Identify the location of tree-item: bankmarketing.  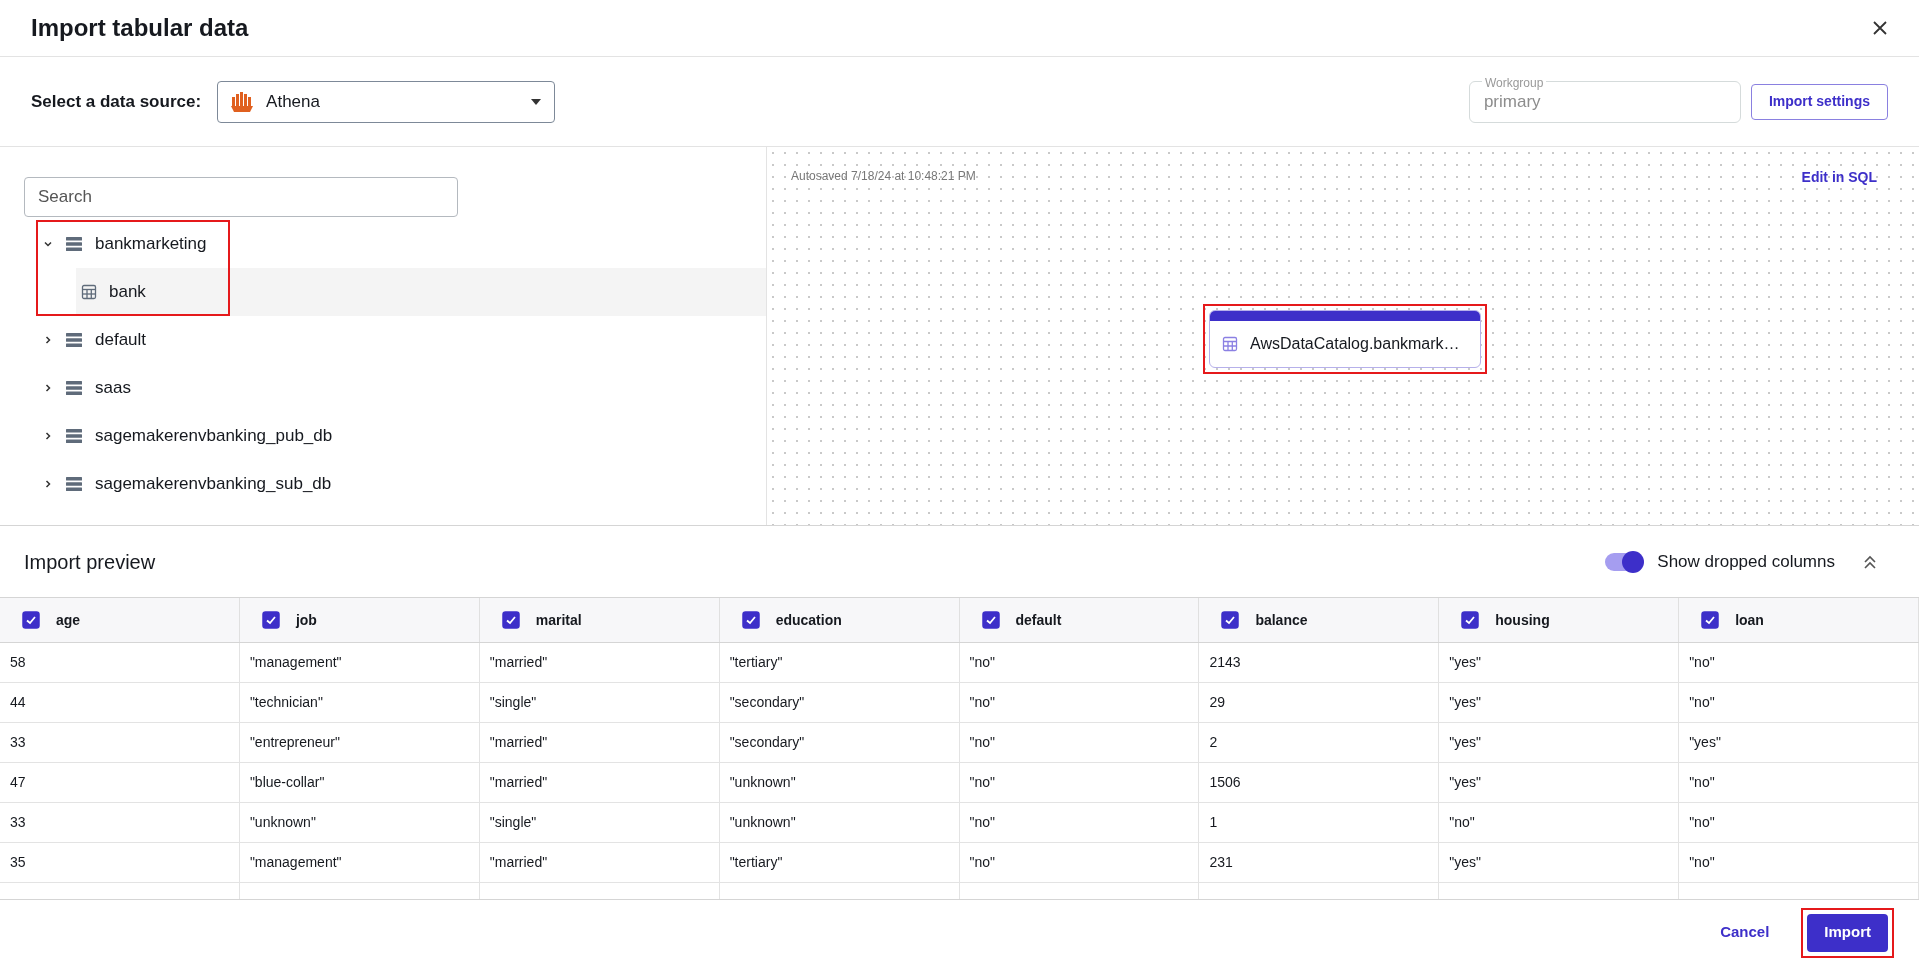
(383, 244).